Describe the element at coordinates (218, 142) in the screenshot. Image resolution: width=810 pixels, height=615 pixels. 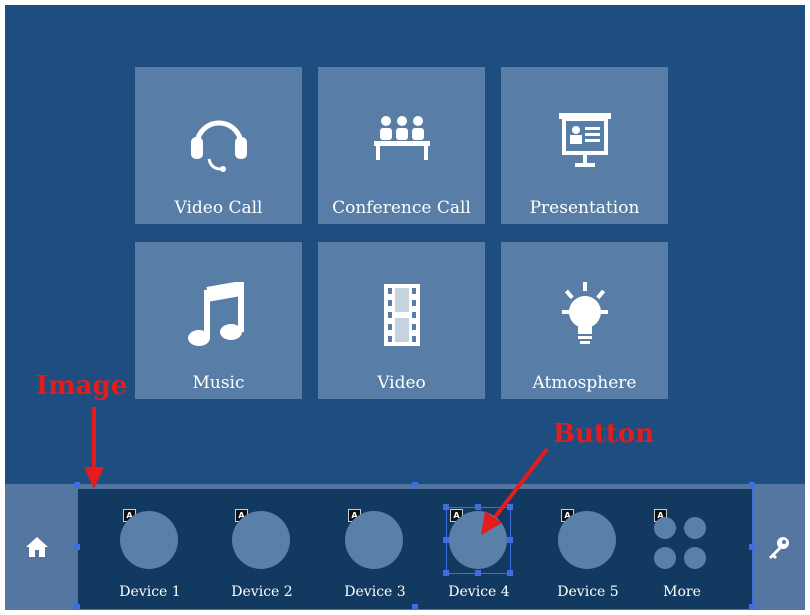
I see `headset-icon` at that location.